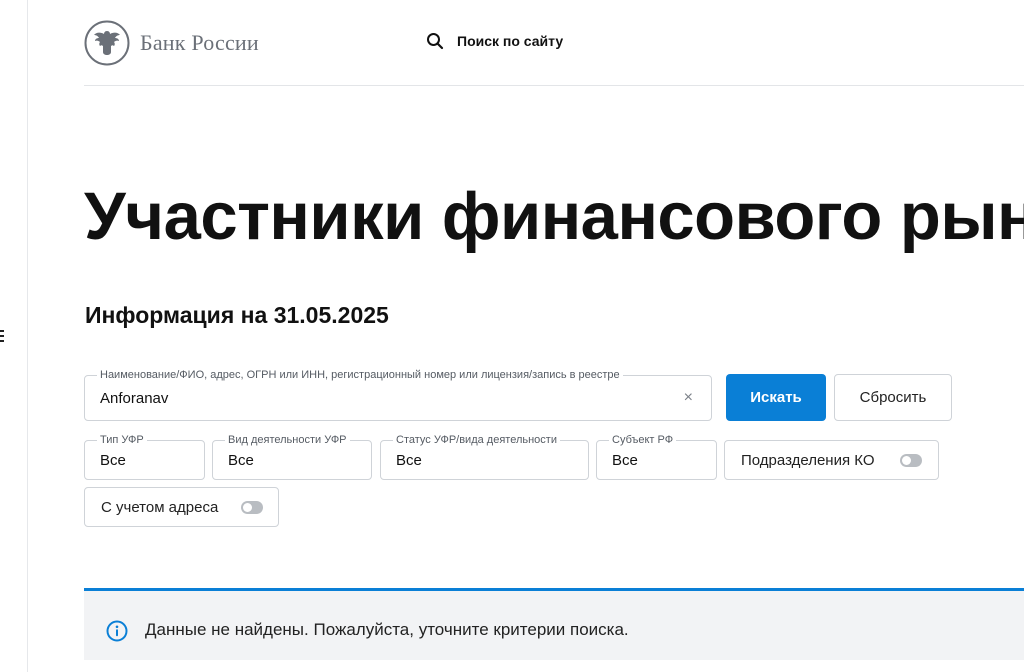  I want to click on search-button: Искать, so click(776, 397).